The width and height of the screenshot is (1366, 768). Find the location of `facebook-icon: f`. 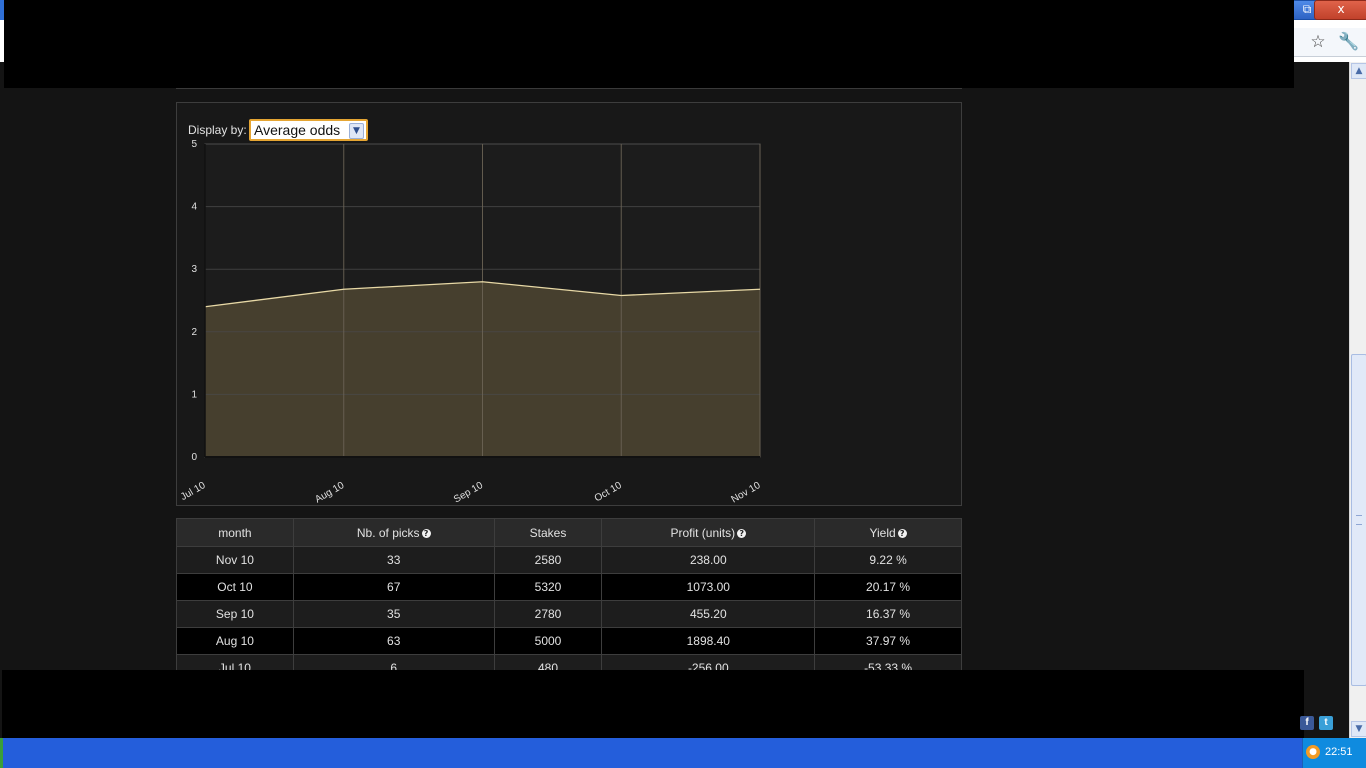

facebook-icon: f is located at coordinates (1307, 723).